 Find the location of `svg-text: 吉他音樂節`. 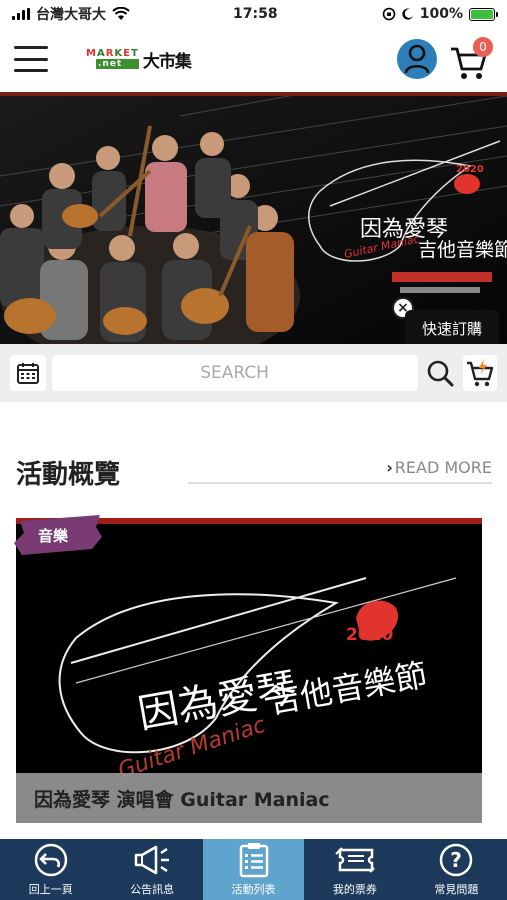

svg-text: 吉他音樂節 is located at coordinates (462, 250).